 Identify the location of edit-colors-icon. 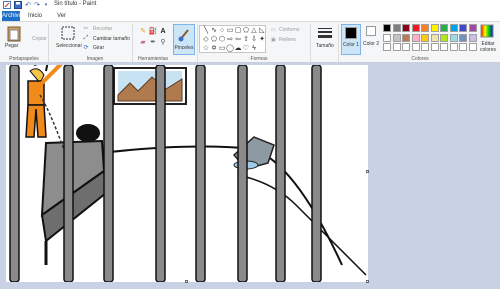
(487, 31).